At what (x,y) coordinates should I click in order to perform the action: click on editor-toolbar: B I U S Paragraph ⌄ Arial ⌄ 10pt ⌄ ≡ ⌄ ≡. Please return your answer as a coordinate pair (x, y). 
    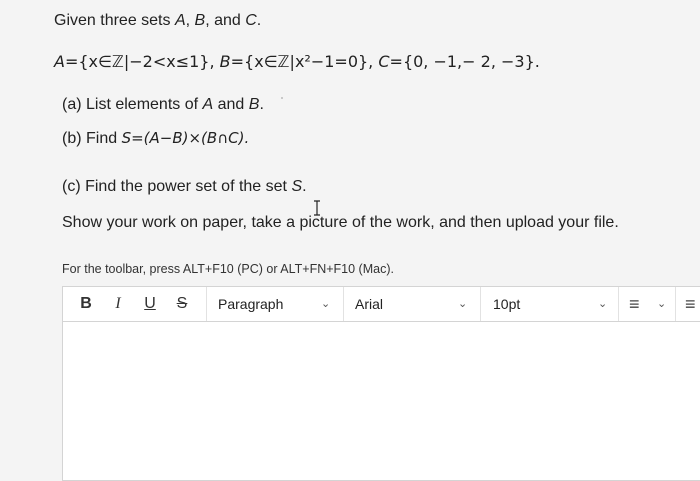
    Looking at the image, I should click on (381, 304).